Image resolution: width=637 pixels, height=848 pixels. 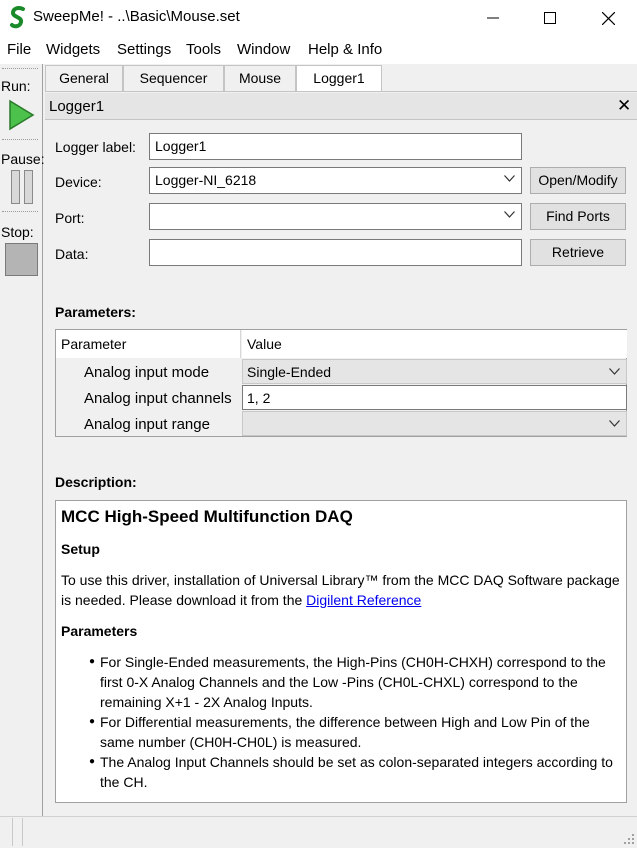 I want to click on dock-close-icon: ✕, so click(x=624, y=106).